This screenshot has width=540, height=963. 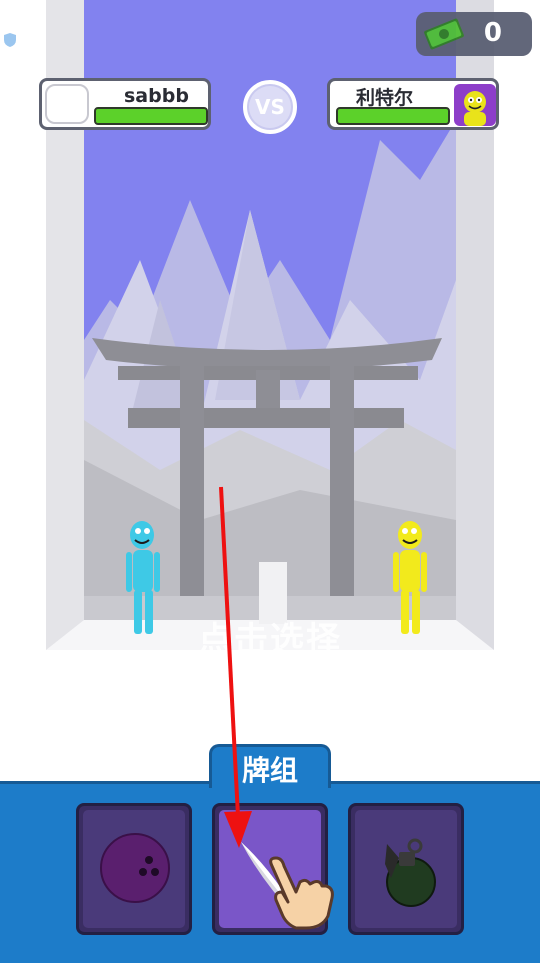 I want to click on red-arrow, so click(x=235, y=667).